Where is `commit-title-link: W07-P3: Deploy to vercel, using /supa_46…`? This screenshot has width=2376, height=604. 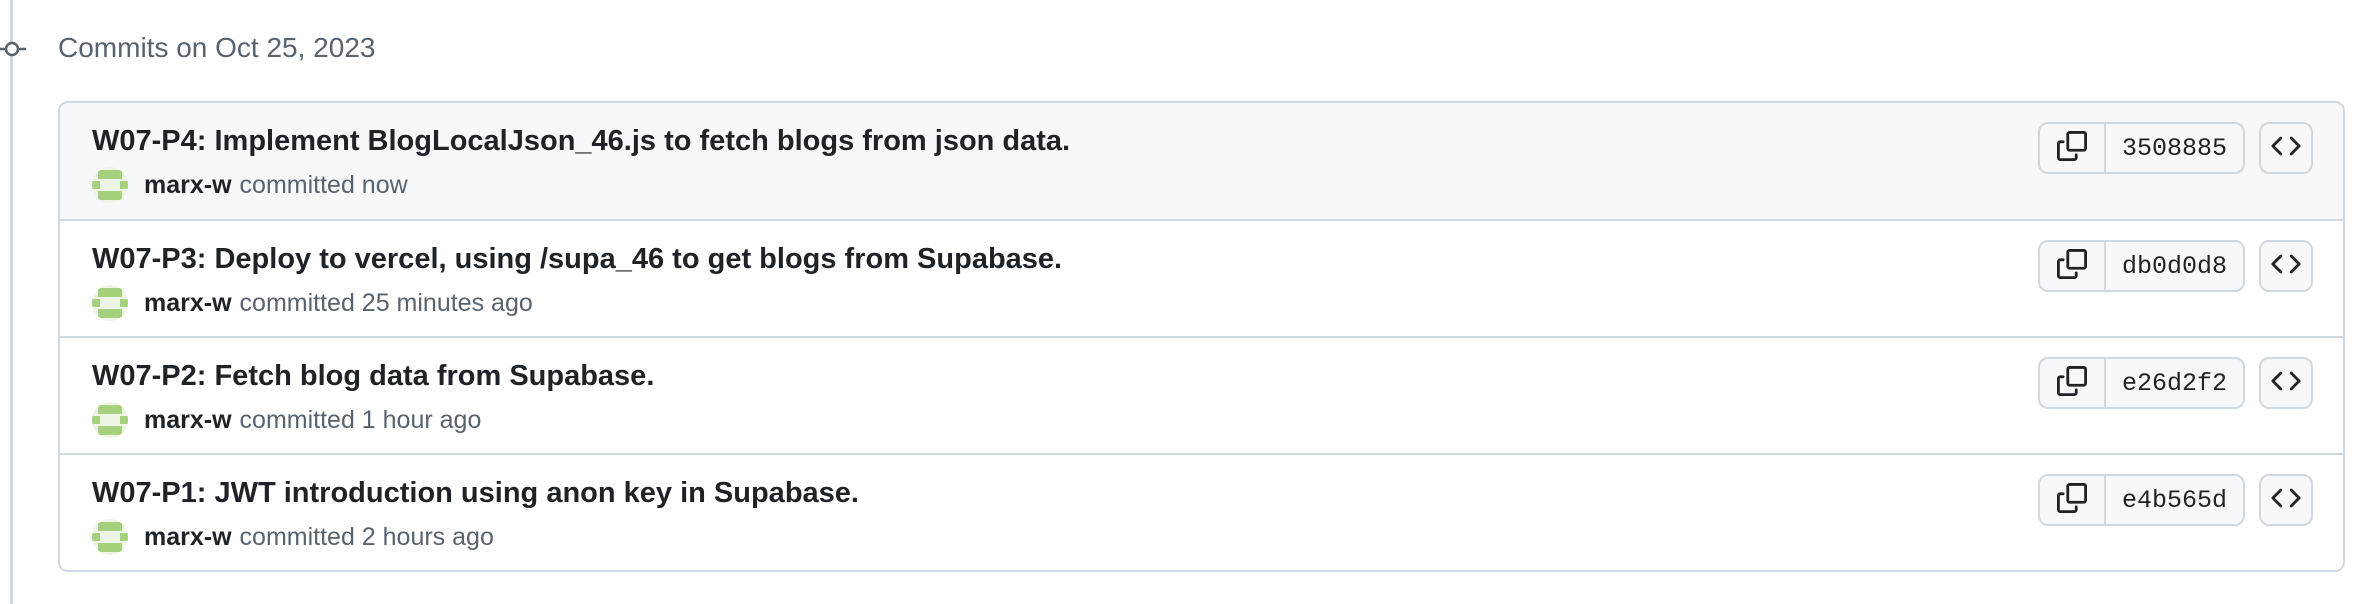 commit-title-link: W07-P3: Deploy to vercel, using /supa_46… is located at coordinates (577, 259).